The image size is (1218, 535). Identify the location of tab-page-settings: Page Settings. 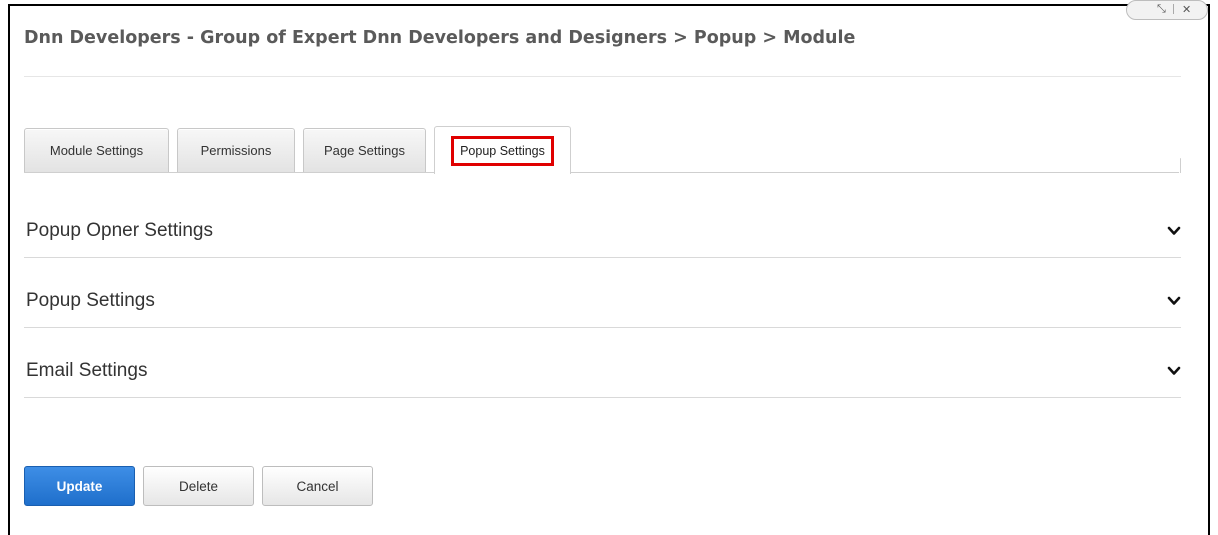
(364, 150).